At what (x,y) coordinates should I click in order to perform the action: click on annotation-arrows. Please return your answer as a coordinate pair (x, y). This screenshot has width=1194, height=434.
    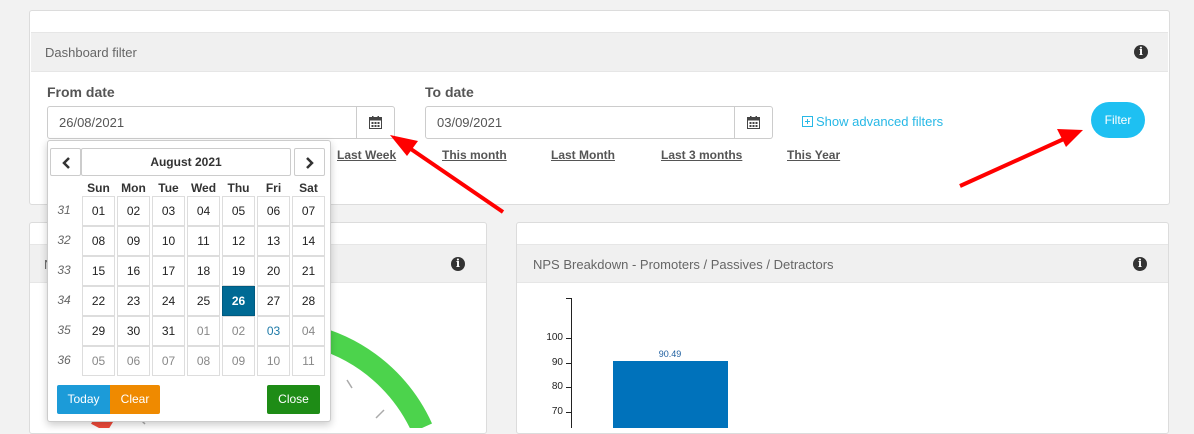
    Looking at the image, I should click on (736, 171).